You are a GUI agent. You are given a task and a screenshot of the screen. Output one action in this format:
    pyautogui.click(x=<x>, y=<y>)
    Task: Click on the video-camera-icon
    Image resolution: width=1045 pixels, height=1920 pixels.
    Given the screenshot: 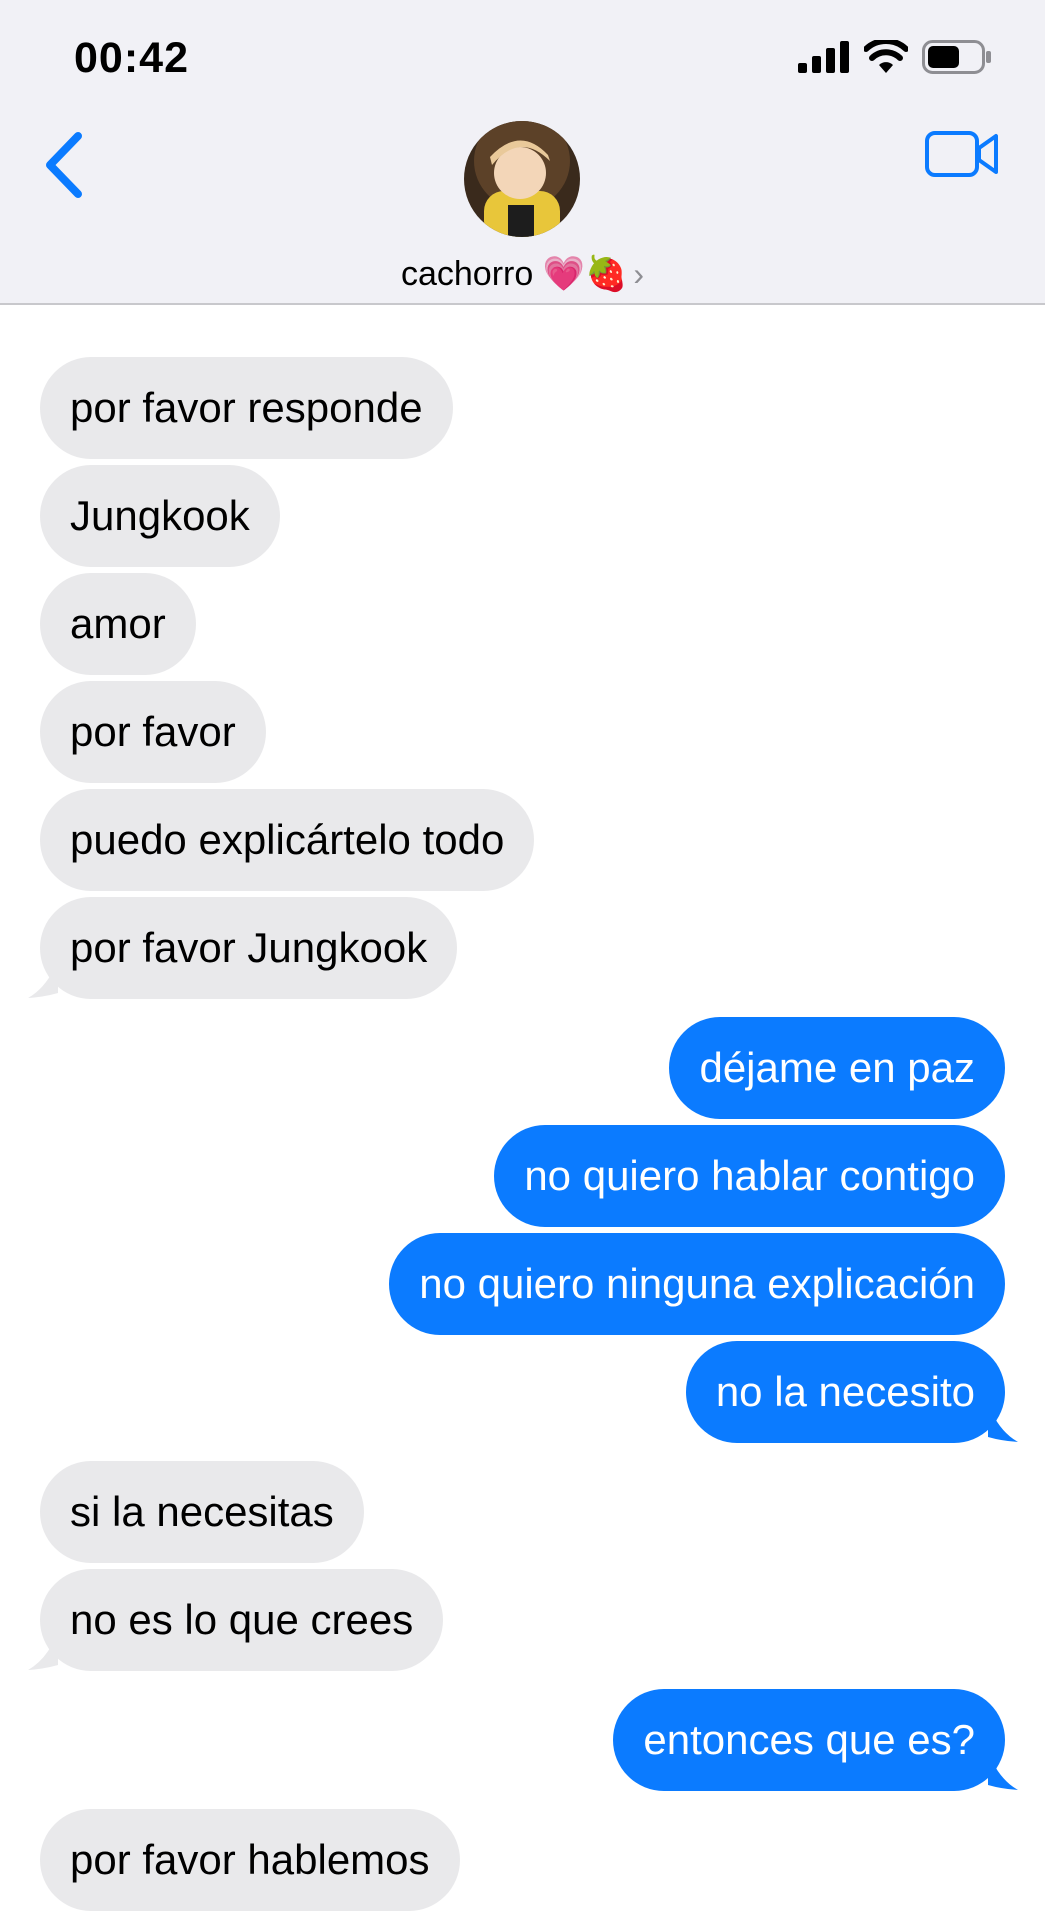 What is the action you would take?
    pyautogui.click(x=961, y=154)
    